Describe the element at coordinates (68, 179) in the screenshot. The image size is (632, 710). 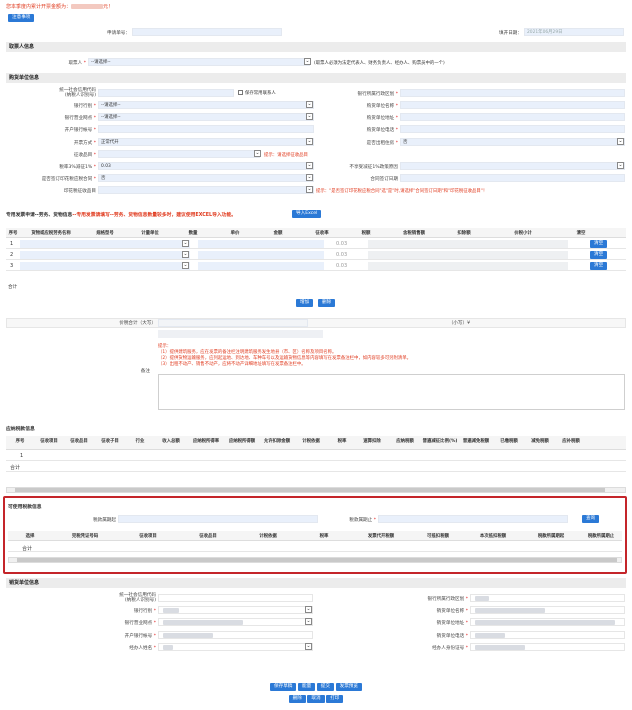
I see `stamp-contract-label: 是否签订印花税应税合同 *` at that location.